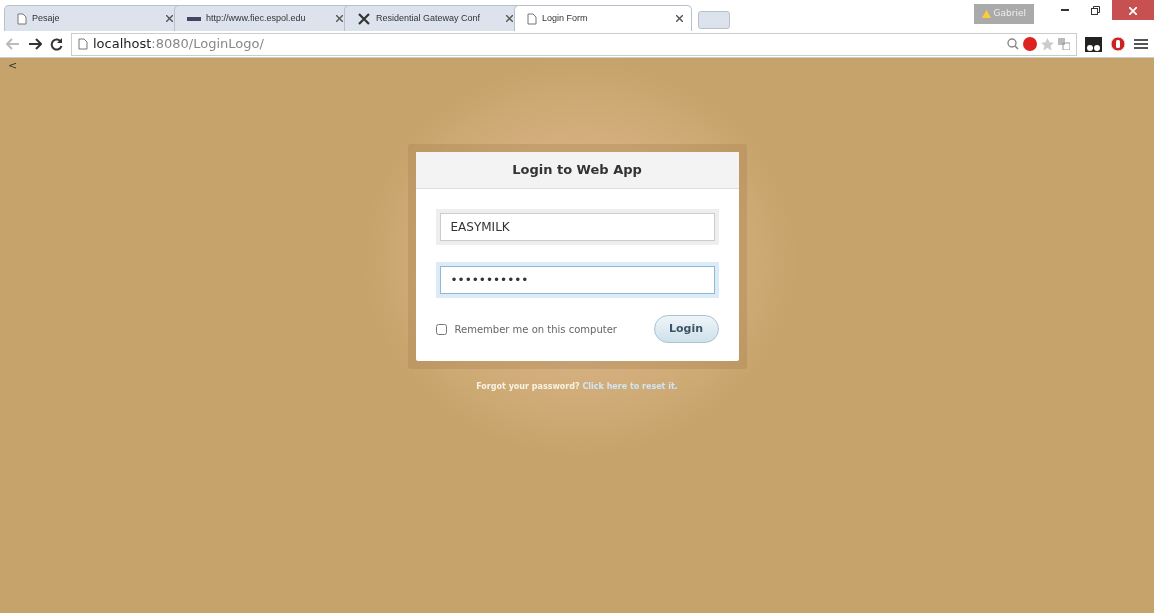 The width and height of the screenshot is (1154, 613). Describe the element at coordinates (35, 44) in the screenshot. I see `forward-icon` at that location.